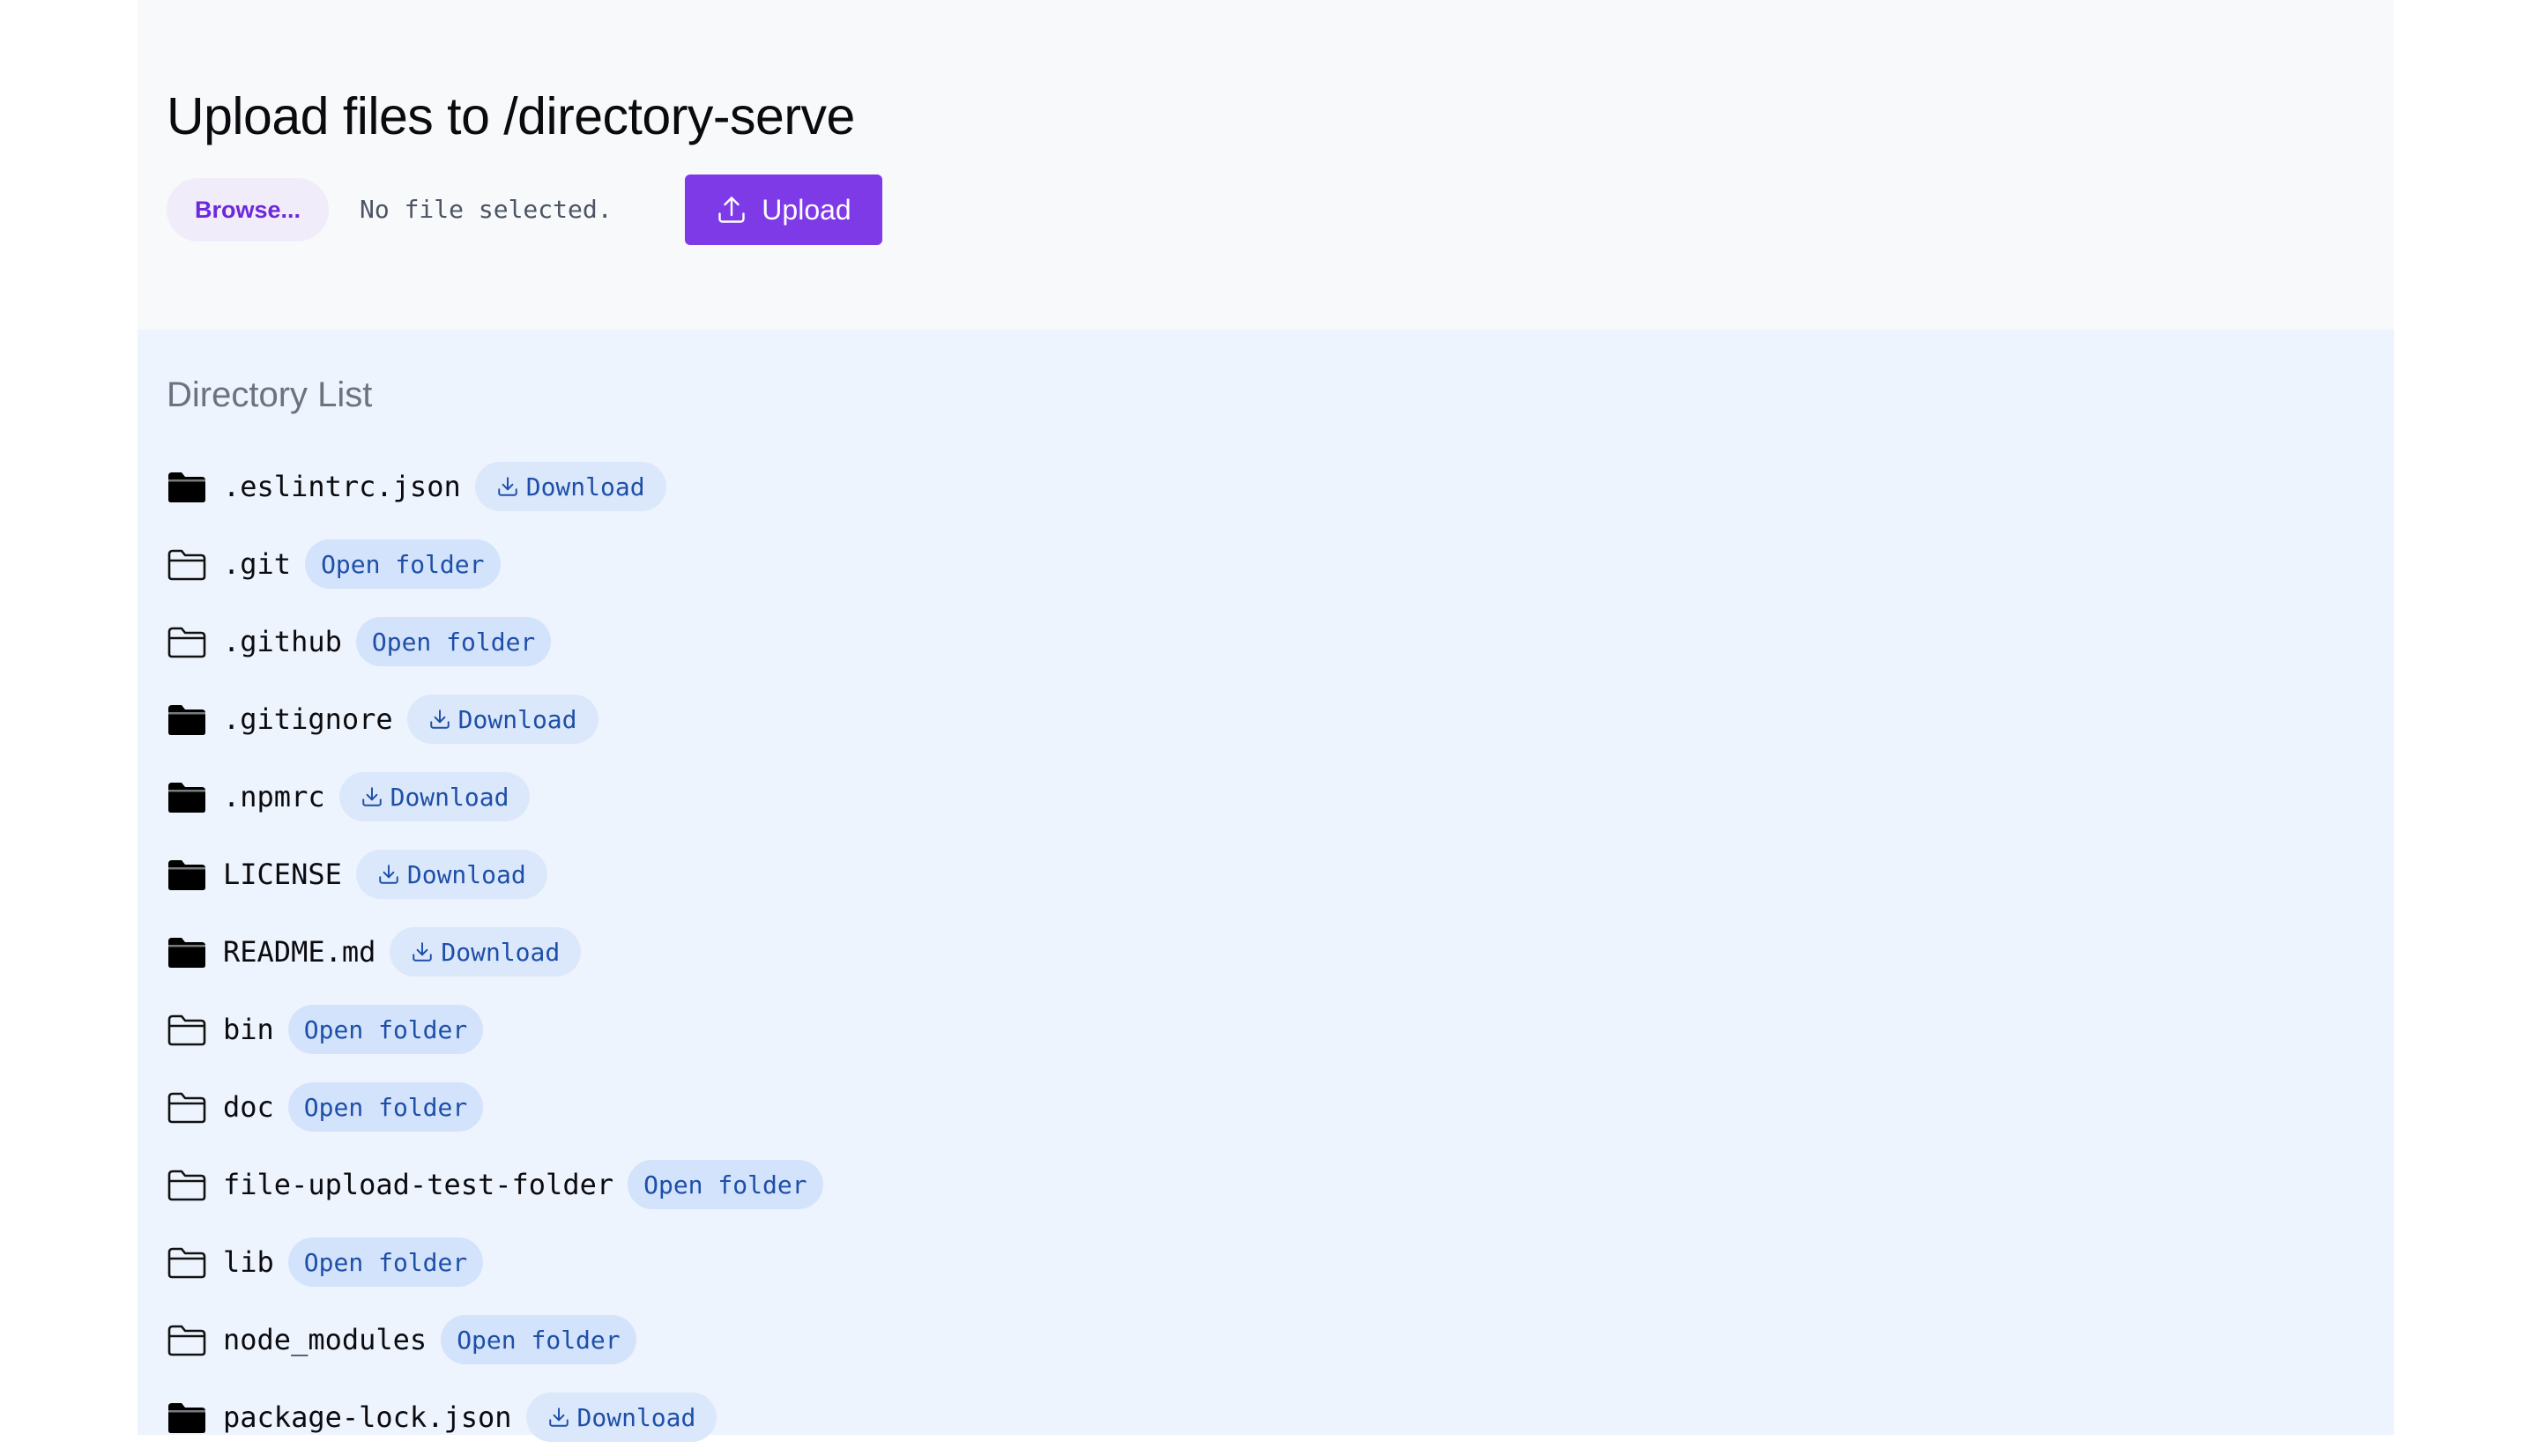 This screenshot has height=1456, width=2535. I want to click on list-item: .npmrc Download, so click(495, 797).